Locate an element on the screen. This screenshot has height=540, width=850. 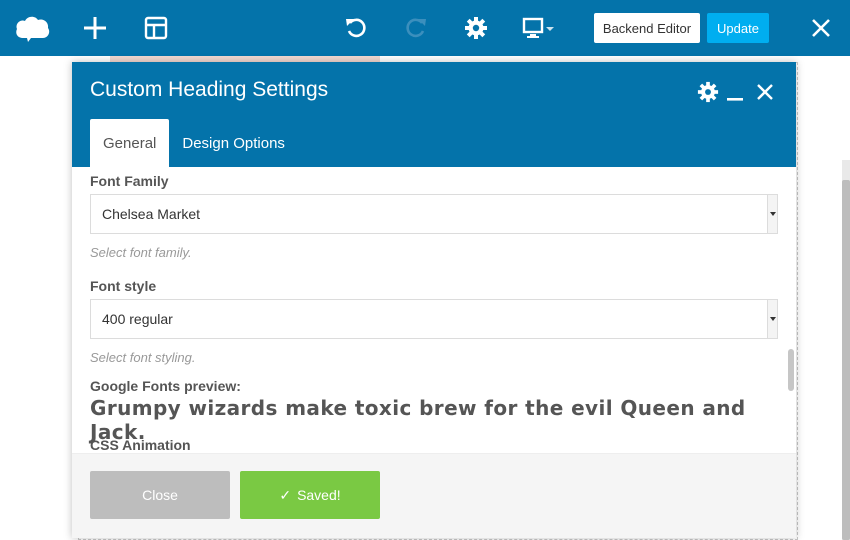
page-scrollbar-thumb is located at coordinates (846, 360).